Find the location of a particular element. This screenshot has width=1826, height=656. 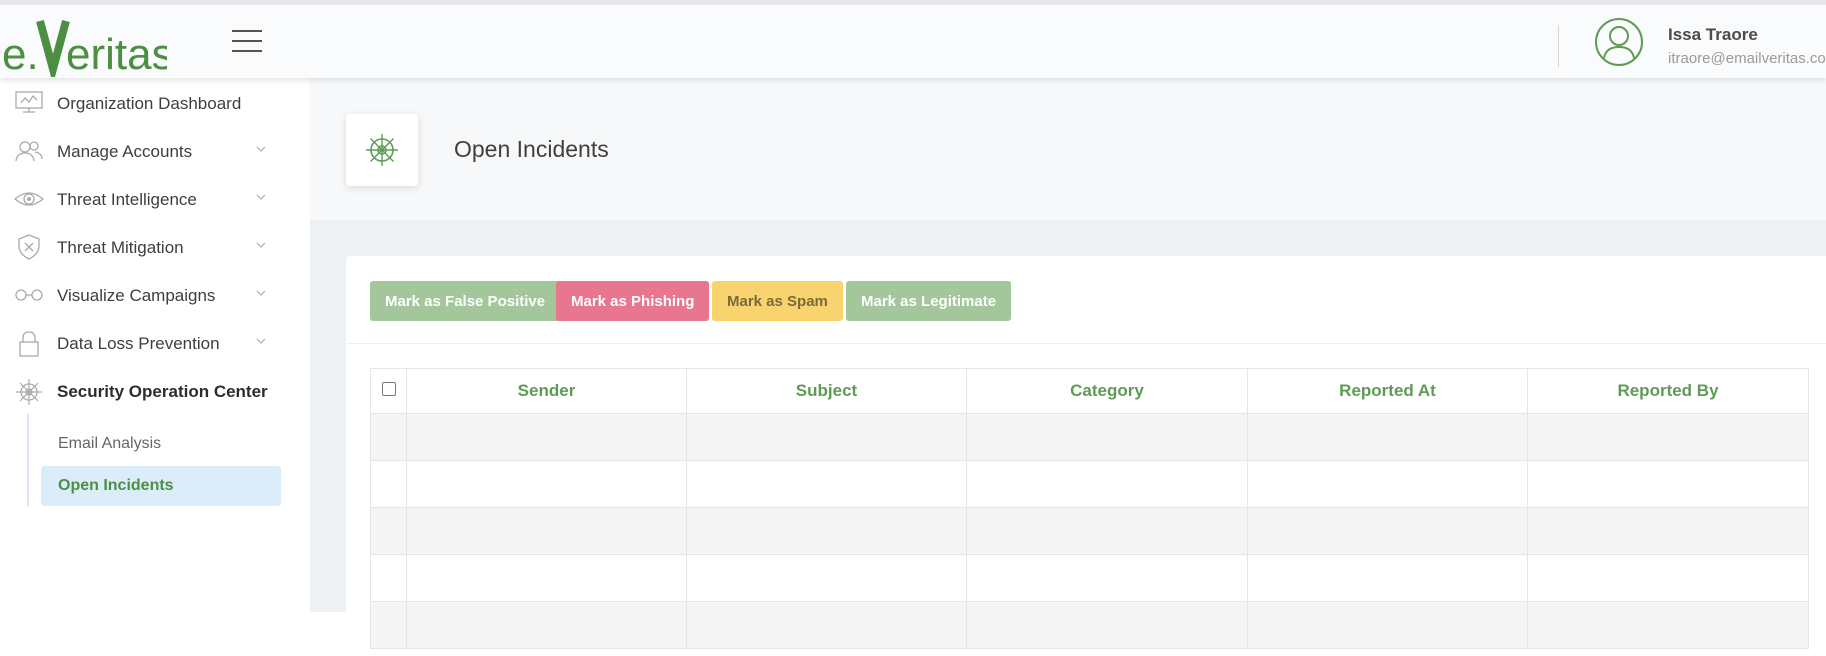

page-title: Open Incidents is located at coordinates (531, 149).